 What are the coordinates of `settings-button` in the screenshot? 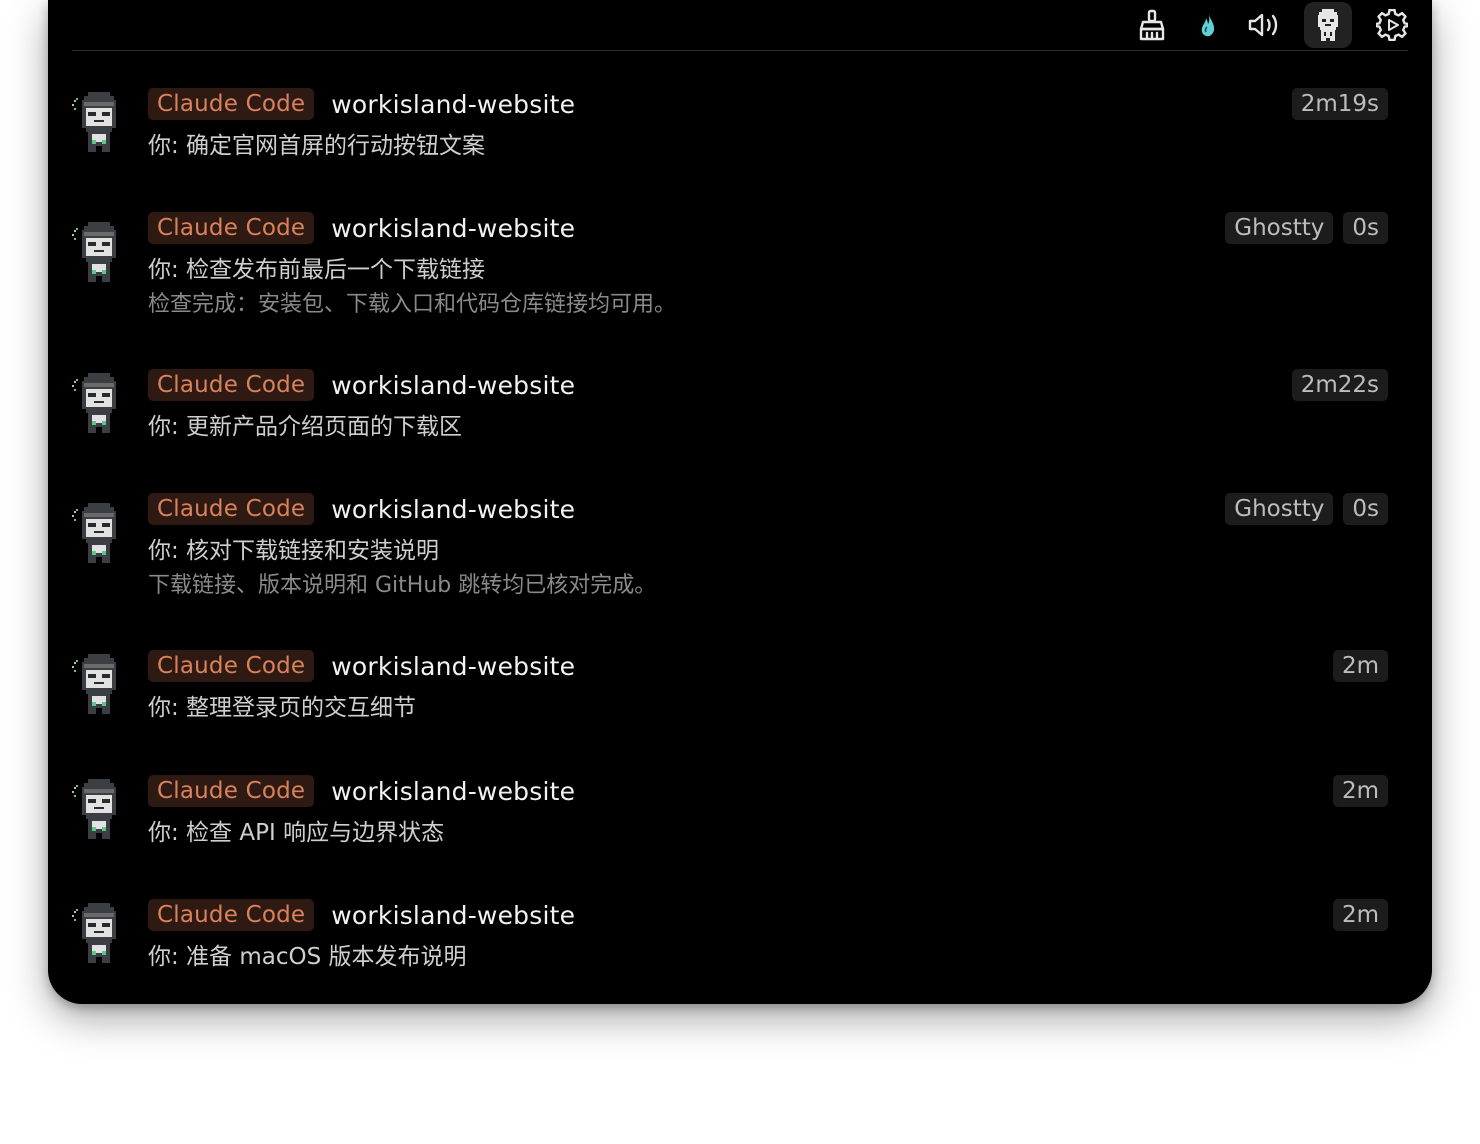 It's located at (1392, 25).